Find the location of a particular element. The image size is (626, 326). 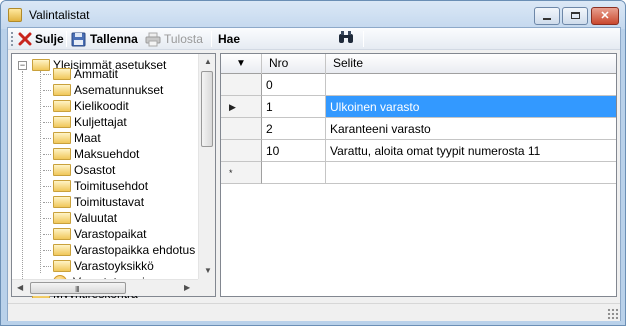

scroll-right-icon: ▶ is located at coordinates (187, 287).